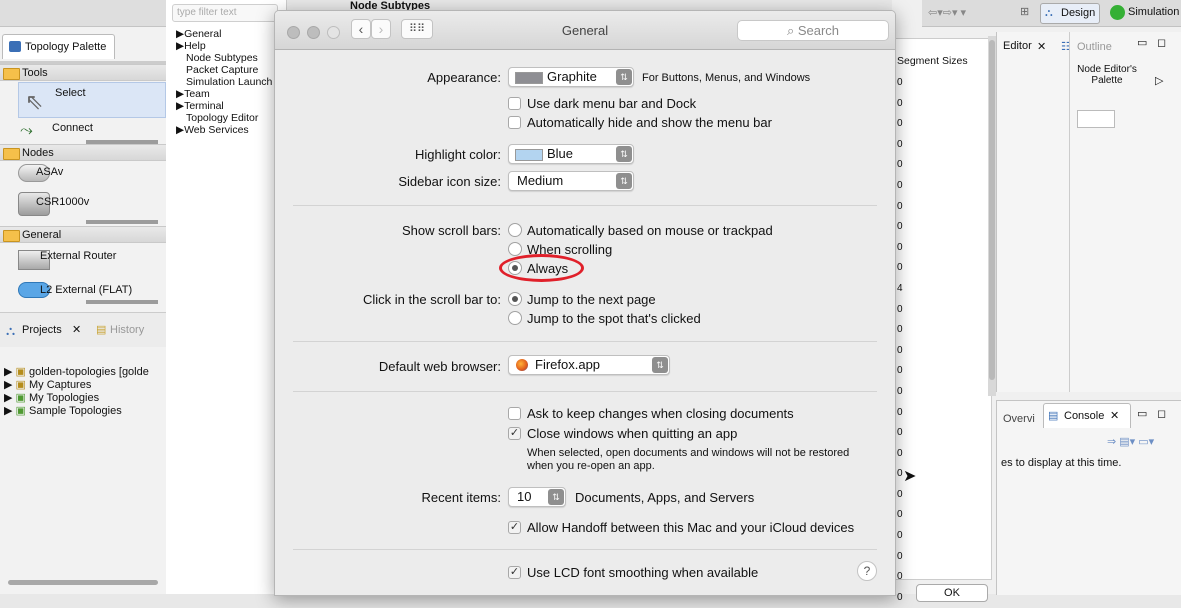  Describe the element at coordinates (571, 154) in the screenshot. I see `highlight-popup: Blue ⇅` at that location.